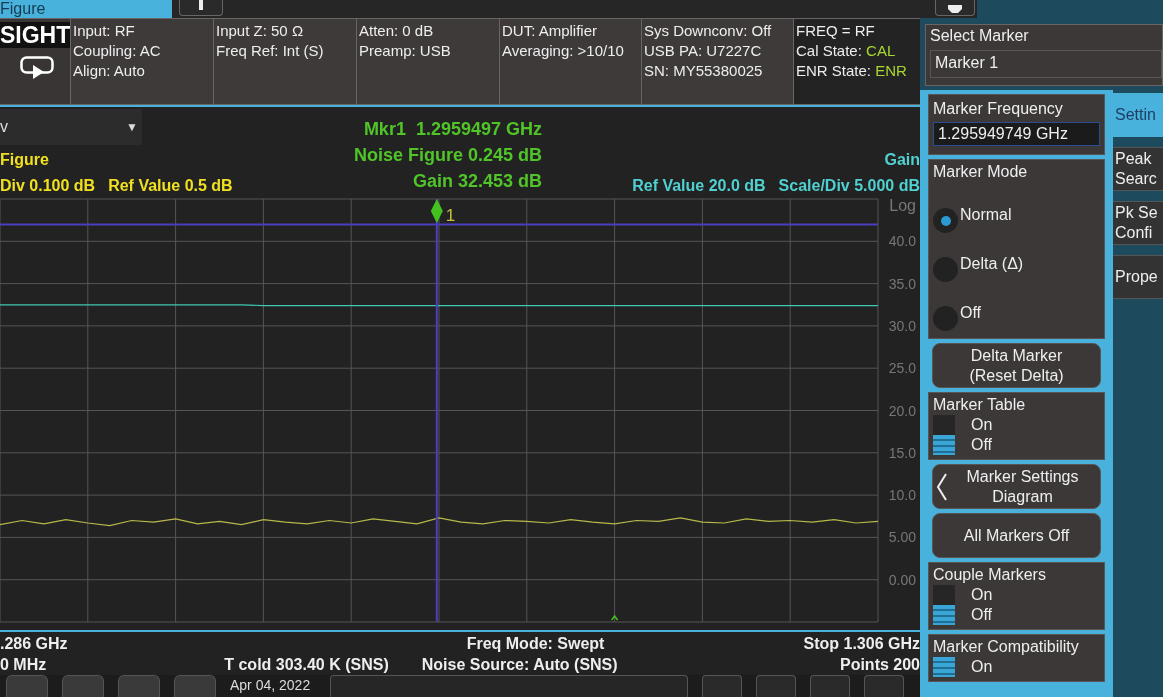 The width and height of the screenshot is (1163, 697). I want to click on axis-label: 25.0, so click(902, 368).